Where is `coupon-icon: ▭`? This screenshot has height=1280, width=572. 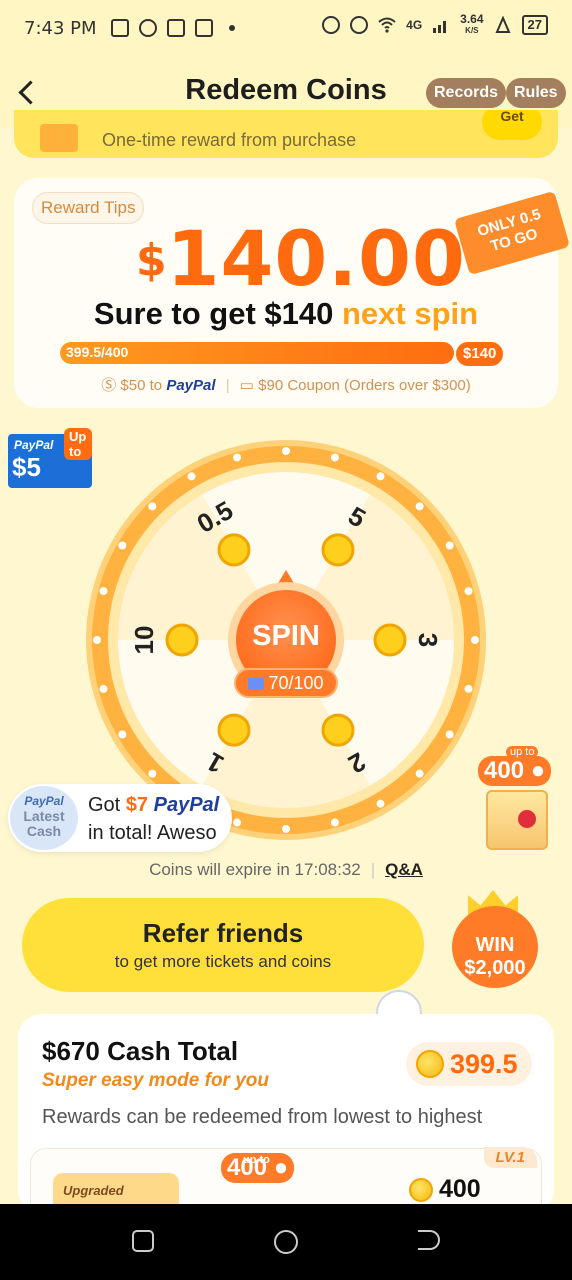
coupon-icon: ▭ is located at coordinates (246, 385).